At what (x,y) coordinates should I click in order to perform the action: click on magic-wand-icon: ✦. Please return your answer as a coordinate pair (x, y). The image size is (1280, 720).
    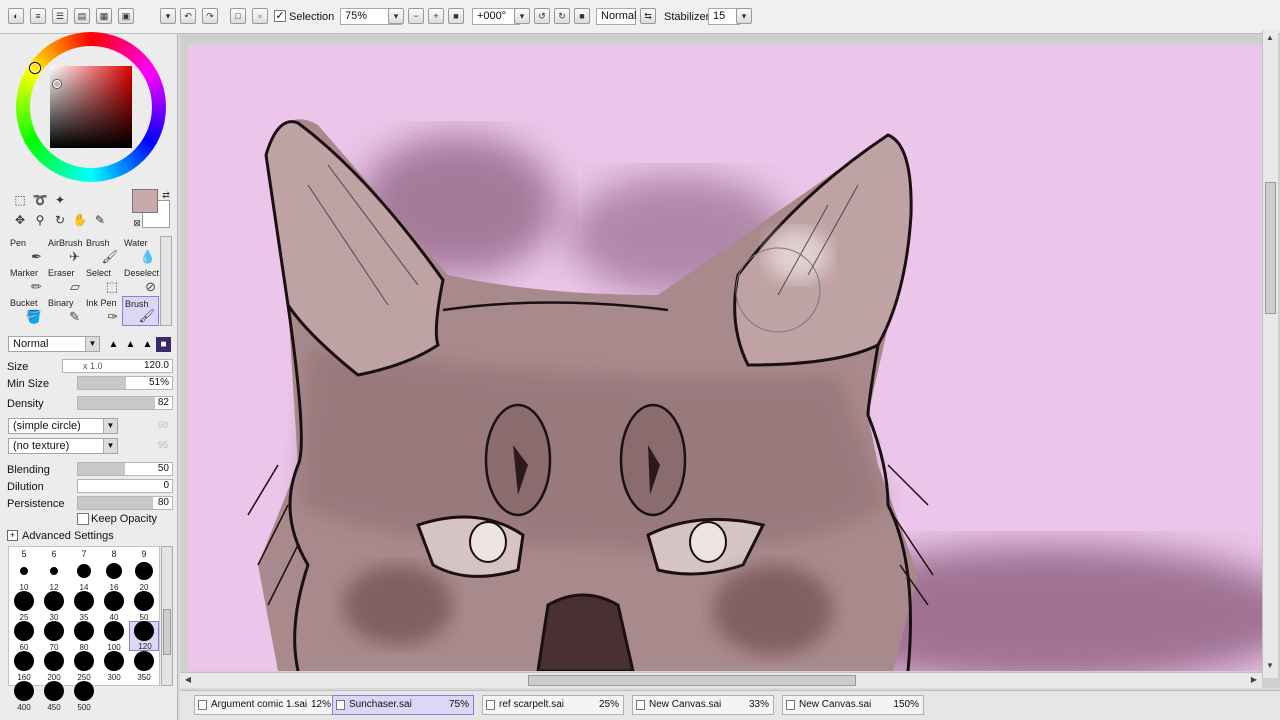
    Looking at the image, I should click on (60, 200).